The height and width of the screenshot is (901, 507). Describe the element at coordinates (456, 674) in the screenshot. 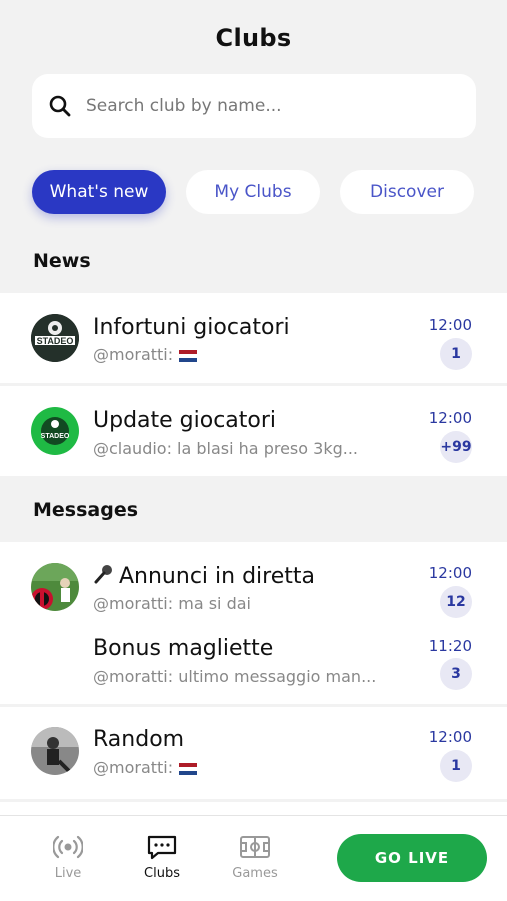

I see `unread-badge: 3` at that location.